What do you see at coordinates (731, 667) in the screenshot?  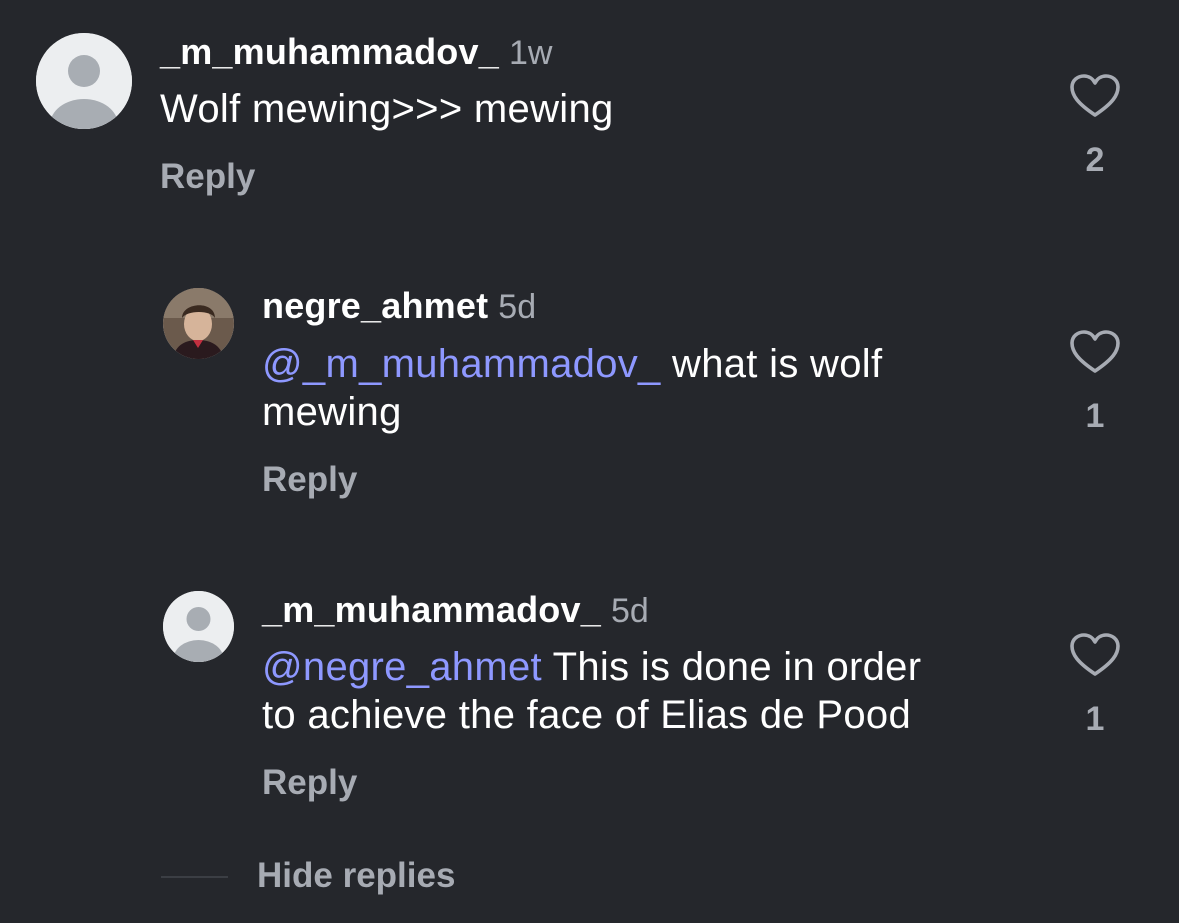 I see `comment-body: This is done in order` at bounding box center [731, 667].